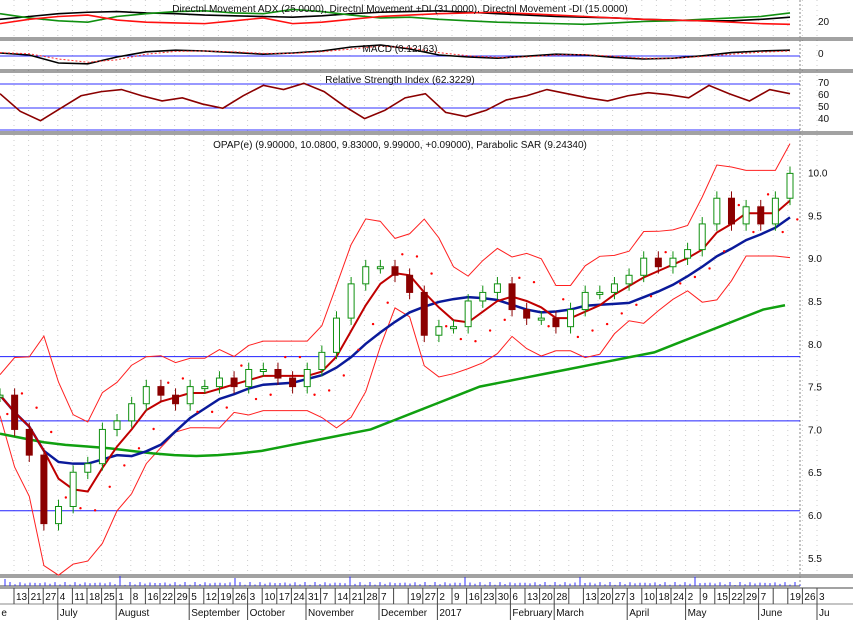 Image resolution: width=853 pixels, height=620 pixels. I want to click on x-month-label: Ju, so click(824, 613).